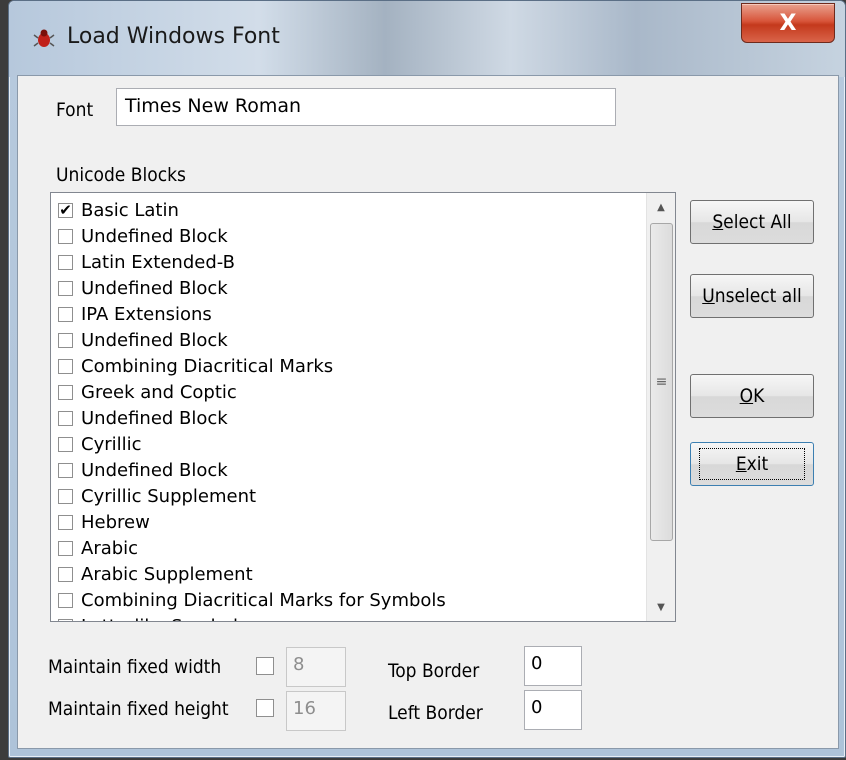 Image resolution: width=846 pixels, height=760 pixels. Describe the element at coordinates (348, 617) in the screenshot. I see `list-item: Letterlike Symbols` at that location.